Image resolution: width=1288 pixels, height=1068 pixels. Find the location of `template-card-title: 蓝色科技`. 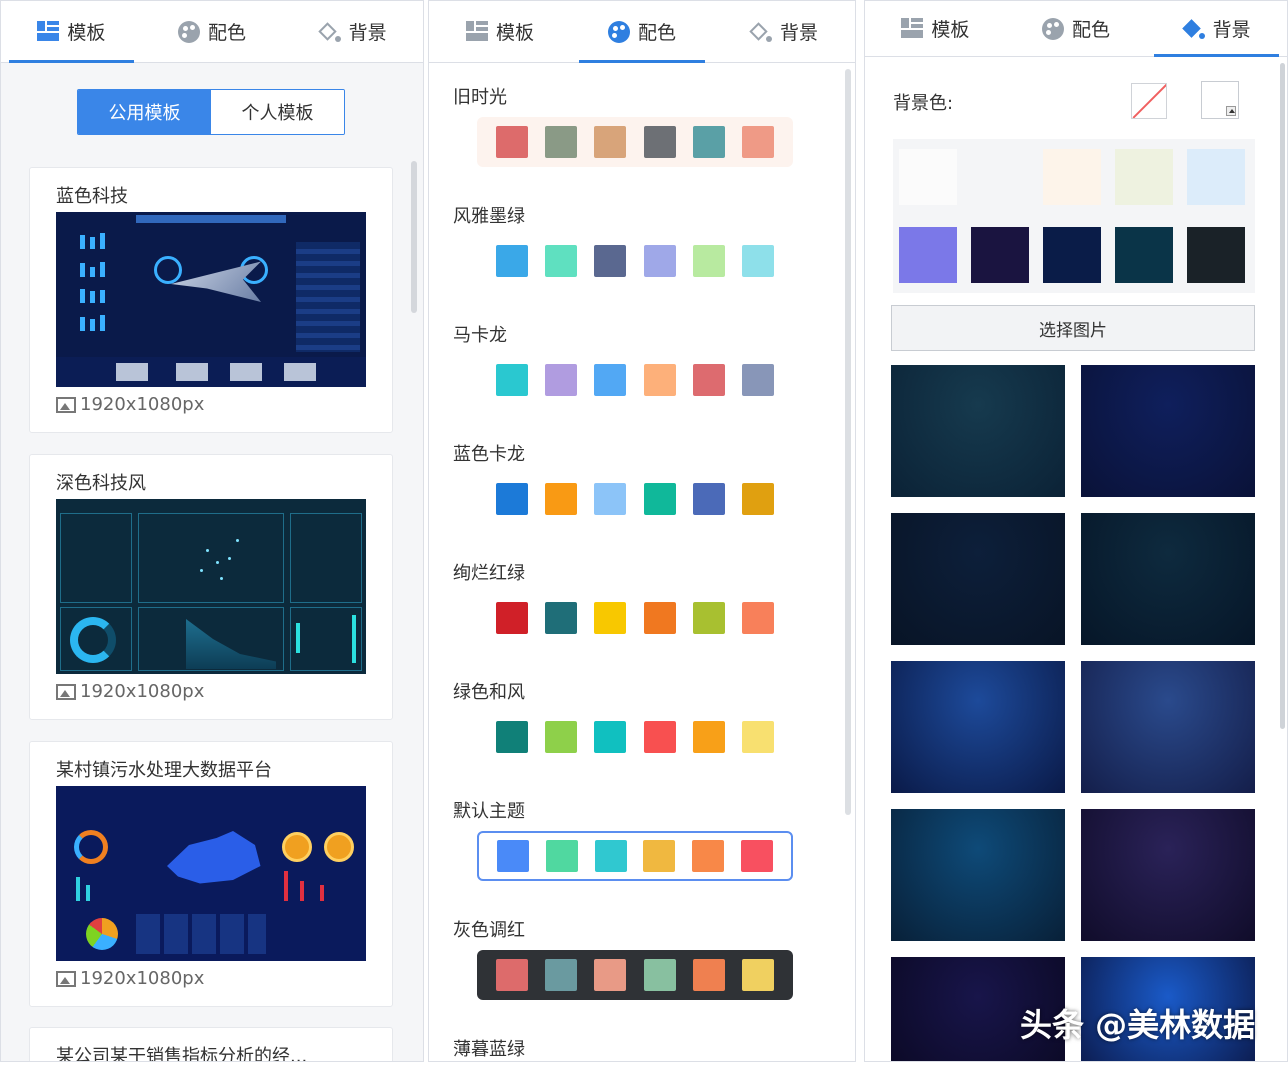

template-card-title: 蓝色科技 is located at coordinates (92, 196).